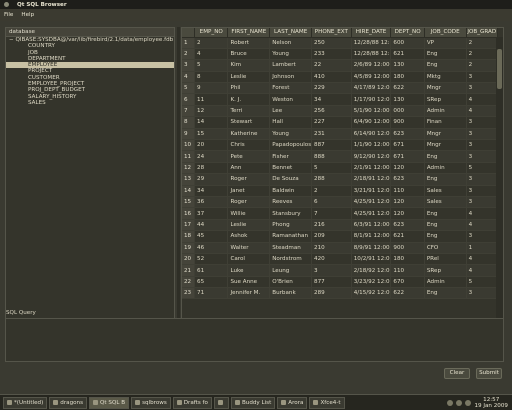 This screenshot has height=410, width=512. I want to click on table-cell: 233, so click(331, 54).